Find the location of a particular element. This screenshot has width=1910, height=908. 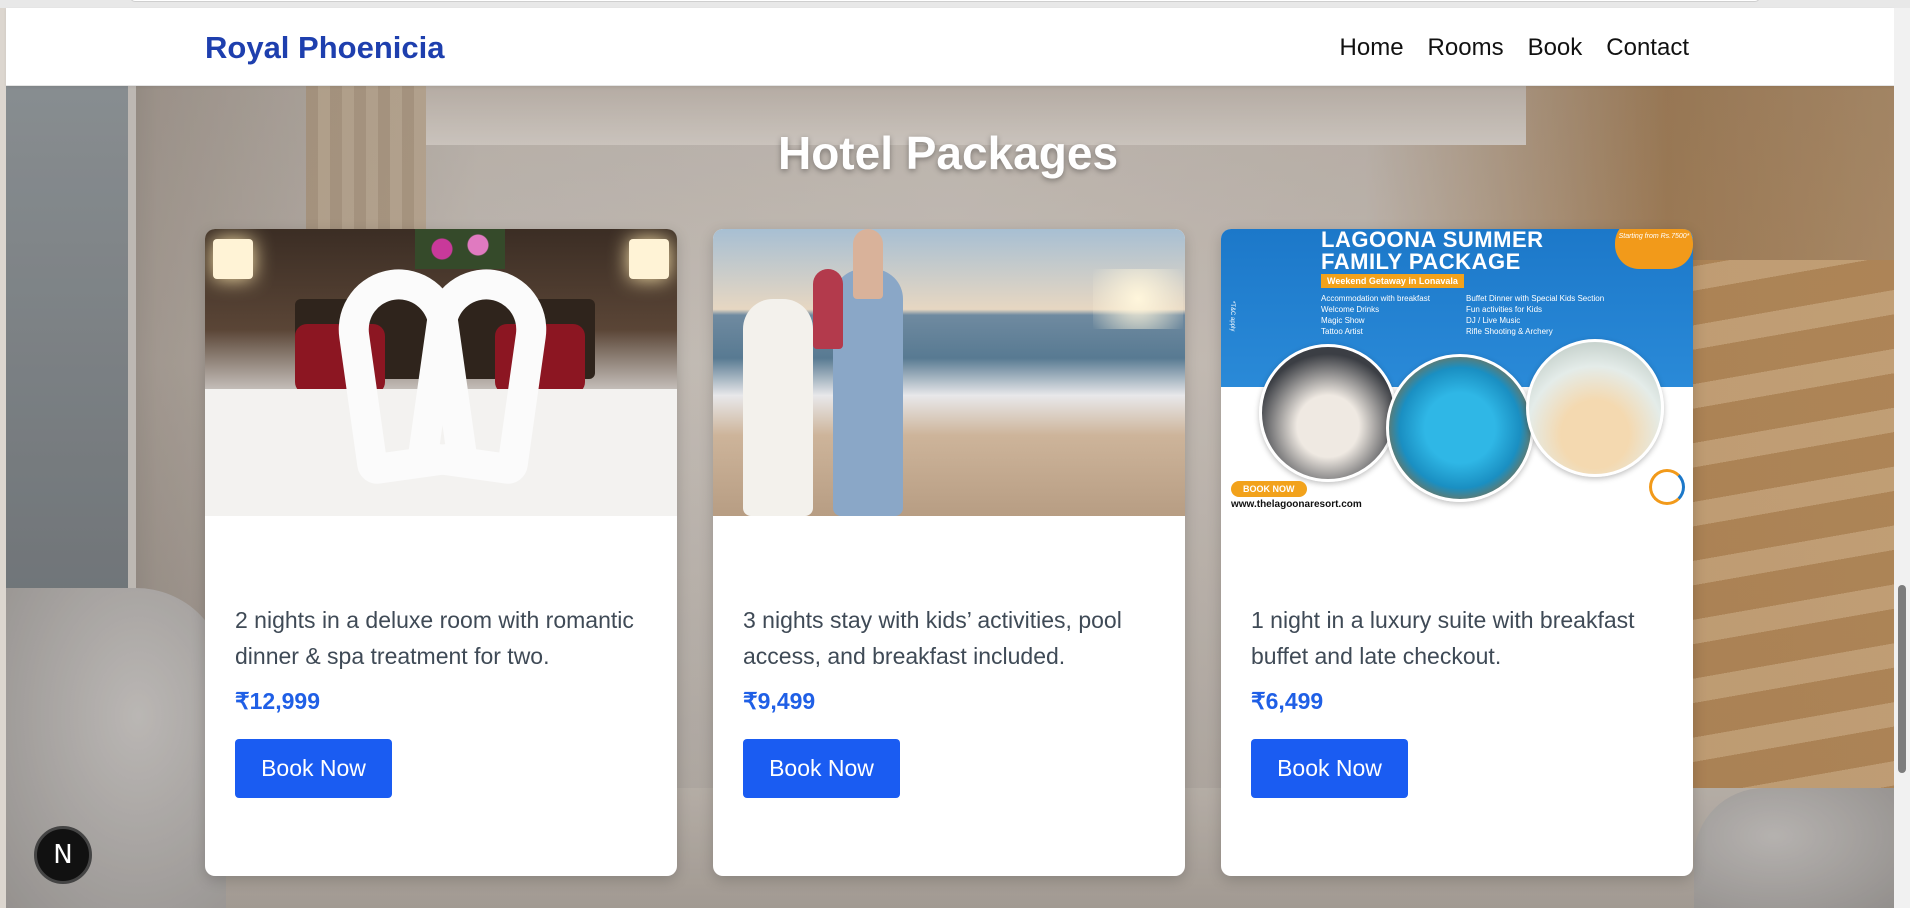

navbar: Royal Phoenicia Home Rooms Book Contact is located at coordinates (950, 47).